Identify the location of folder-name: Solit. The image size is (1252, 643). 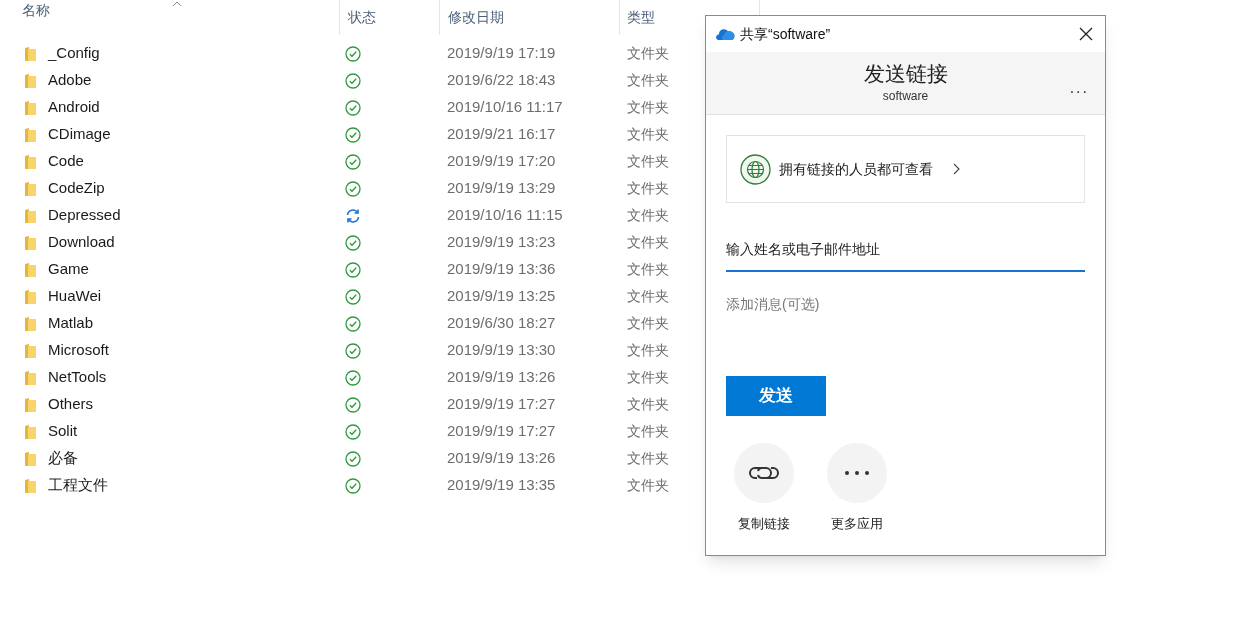
(63, 431).